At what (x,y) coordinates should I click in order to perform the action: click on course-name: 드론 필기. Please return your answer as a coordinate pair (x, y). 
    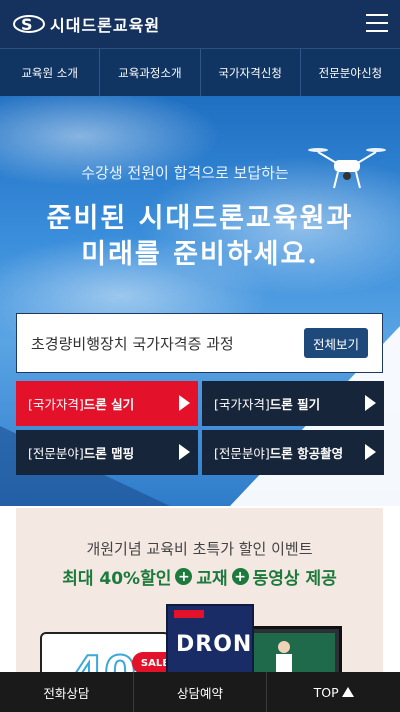
    Looking at the image, I should click on (295, 404).